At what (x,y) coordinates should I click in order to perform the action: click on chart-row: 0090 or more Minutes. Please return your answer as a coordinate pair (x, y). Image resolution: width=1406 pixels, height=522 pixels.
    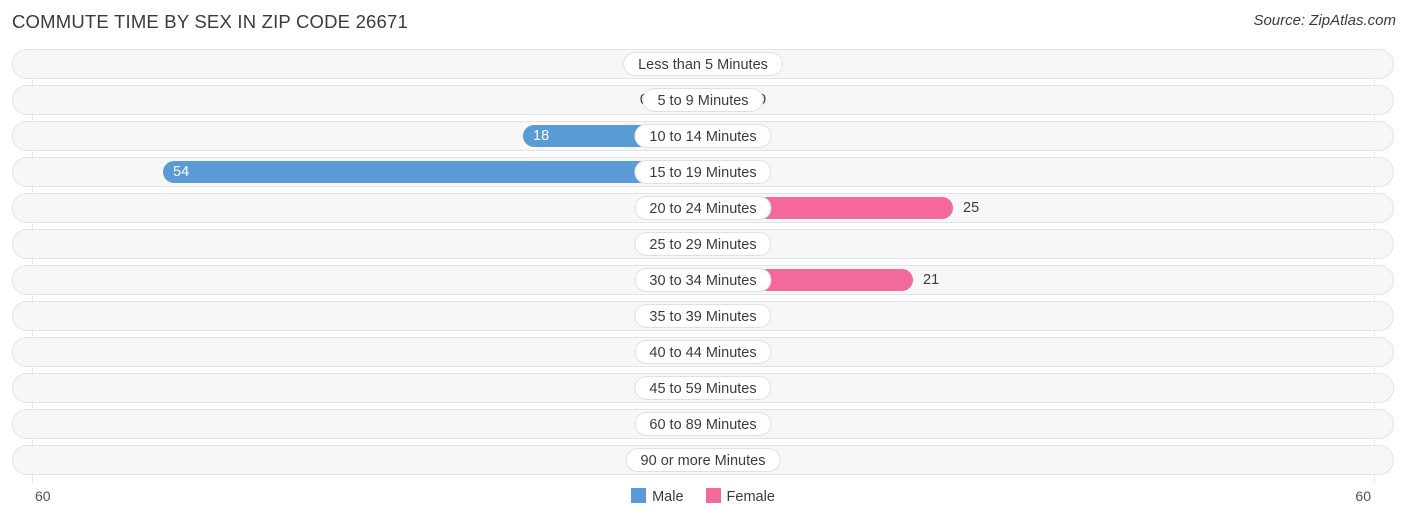
    Looking at the image, I should click on (703, 460).